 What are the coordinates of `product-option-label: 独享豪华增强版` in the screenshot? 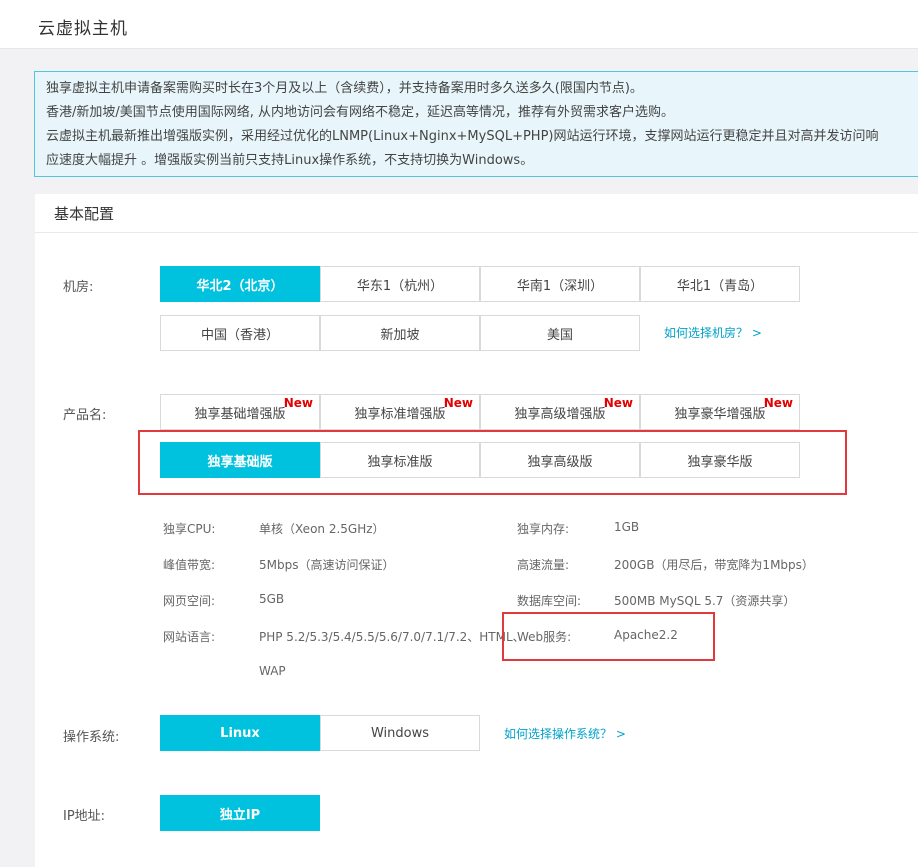 It's located at (720, 414).